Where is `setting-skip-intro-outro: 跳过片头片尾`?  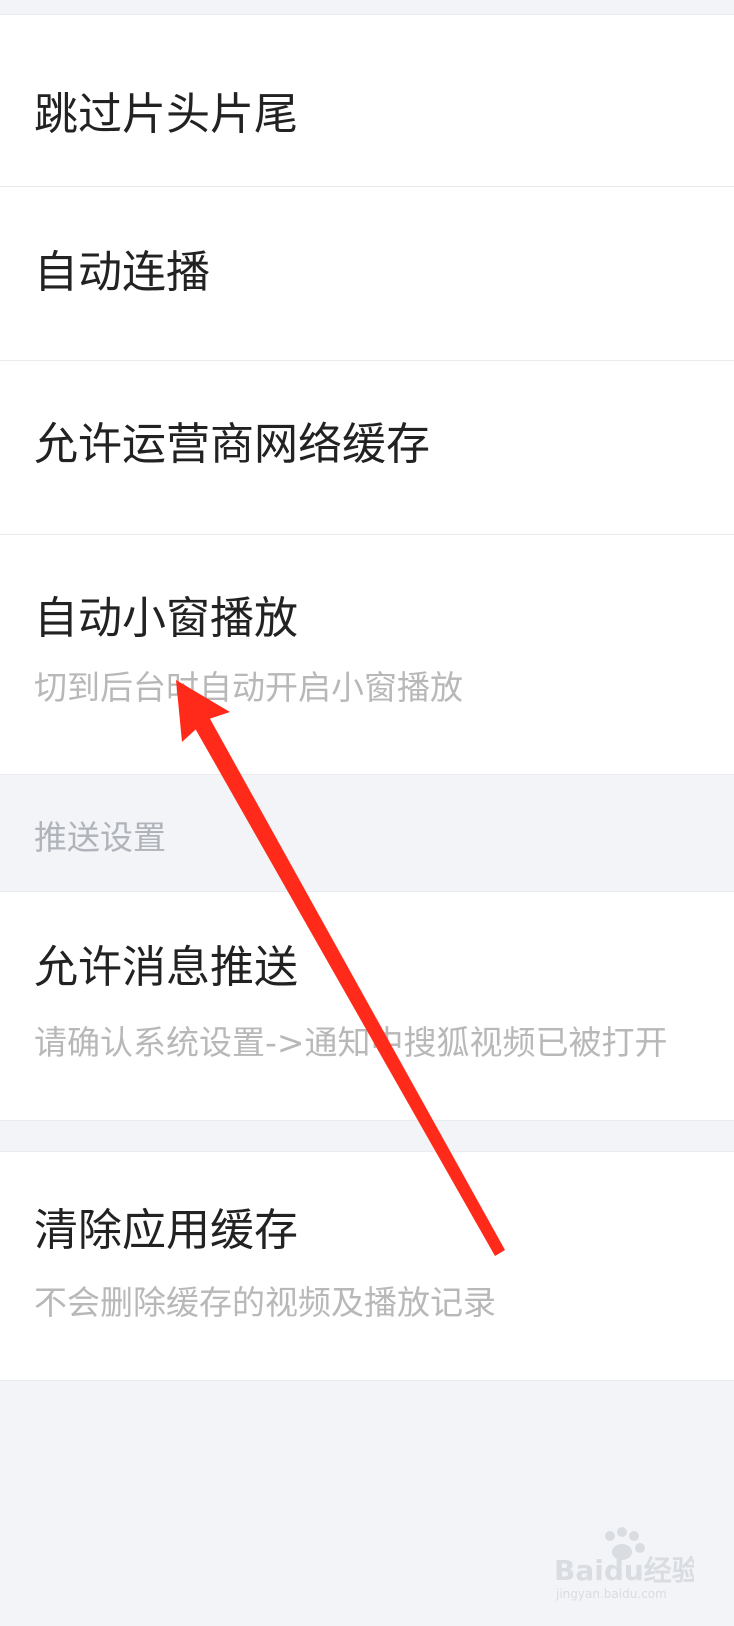 setting-skip-intro-outro: 跳过片头片尾 is located at coordinates (367, 101).